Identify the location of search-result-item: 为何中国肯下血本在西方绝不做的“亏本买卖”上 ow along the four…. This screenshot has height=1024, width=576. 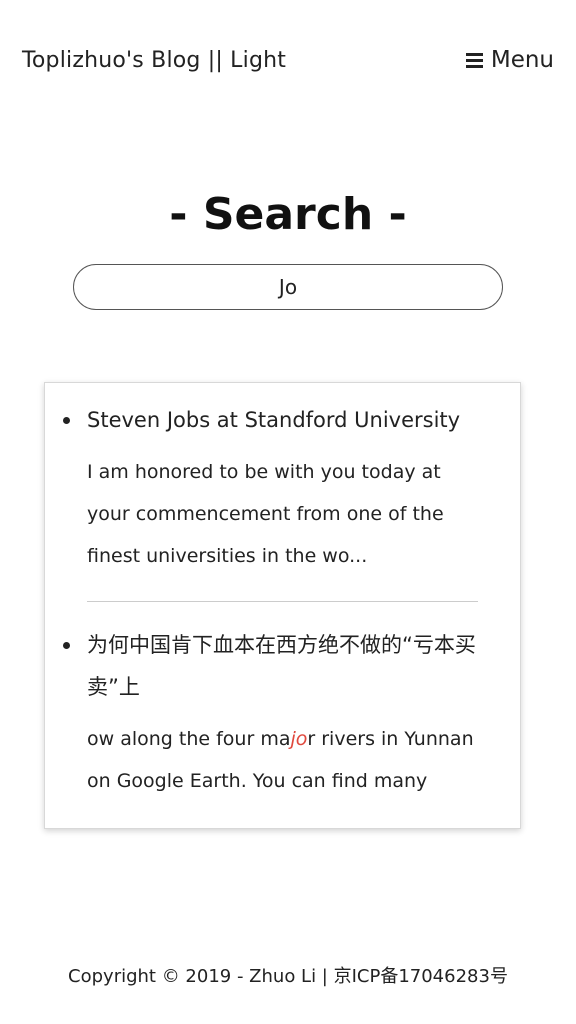
(282, 713).